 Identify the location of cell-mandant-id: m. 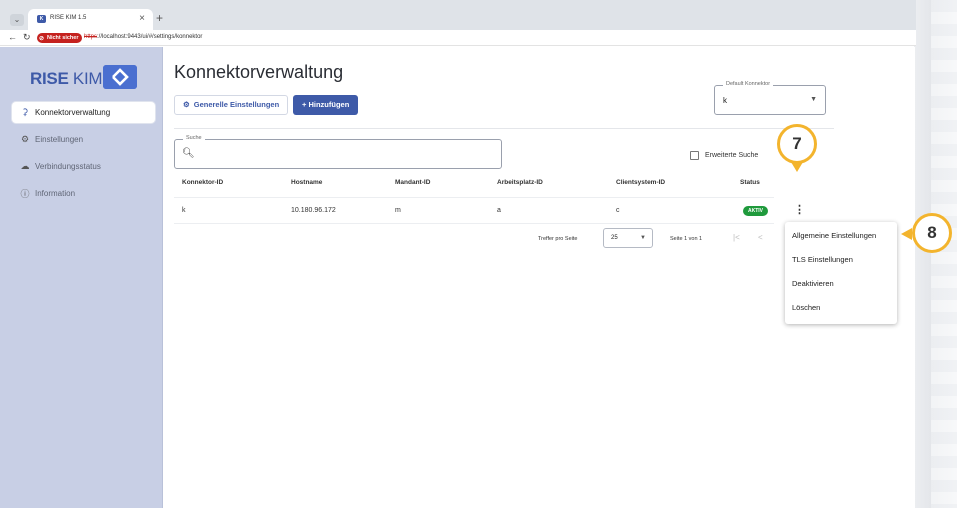
(398, 210).